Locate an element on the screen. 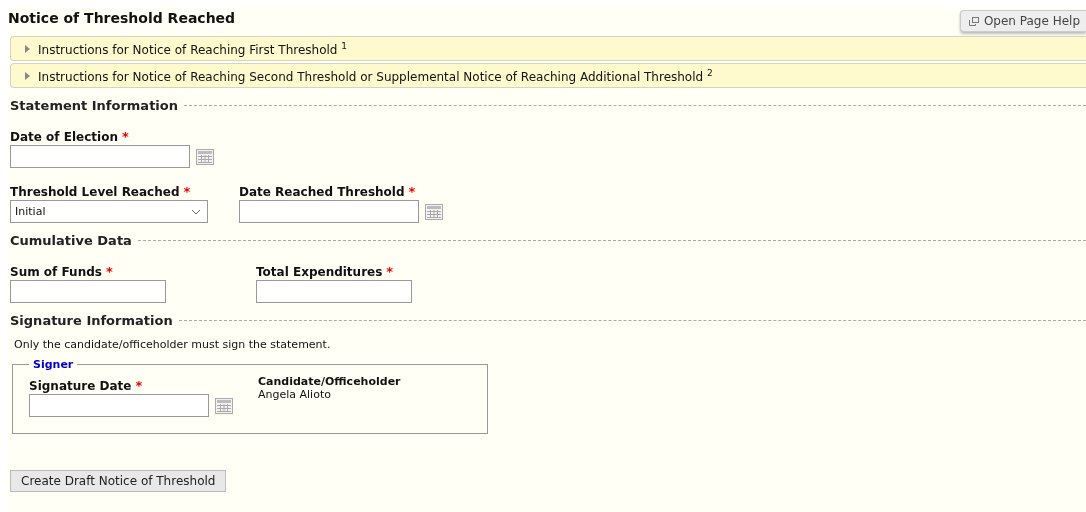  section-heading: Cumulative Data is located at coordinates (71, 240).